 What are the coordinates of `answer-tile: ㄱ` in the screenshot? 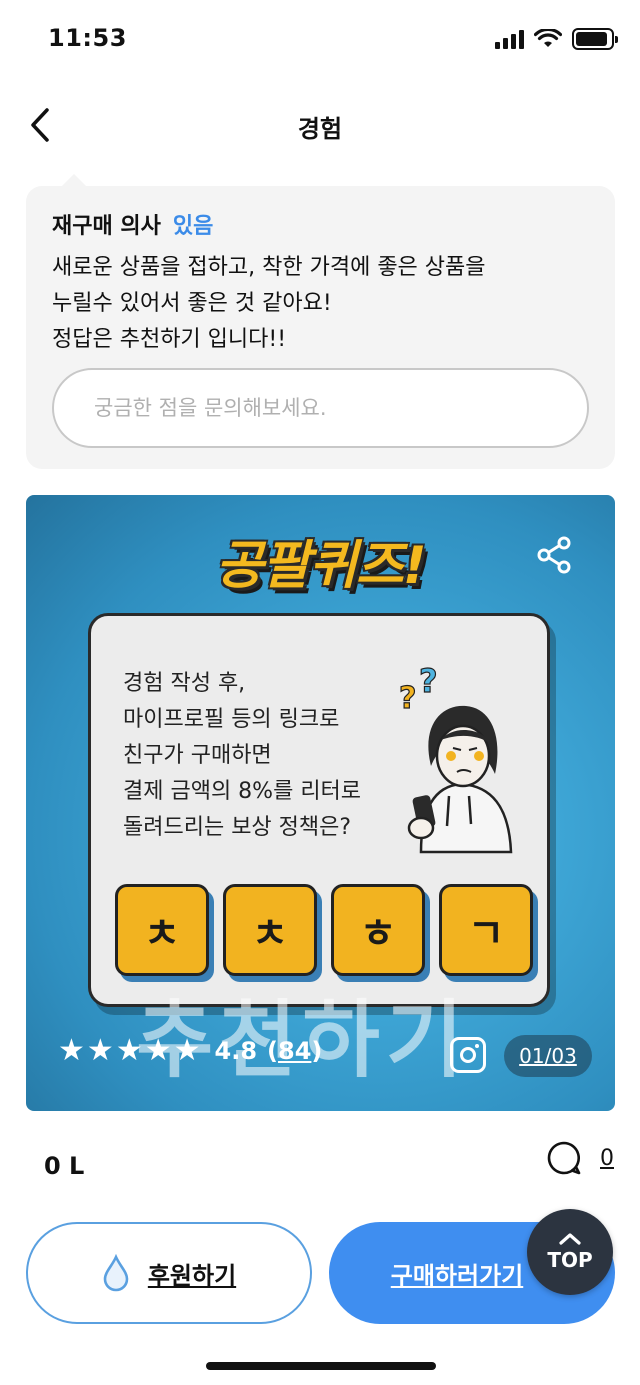 It's located at (486, 930).